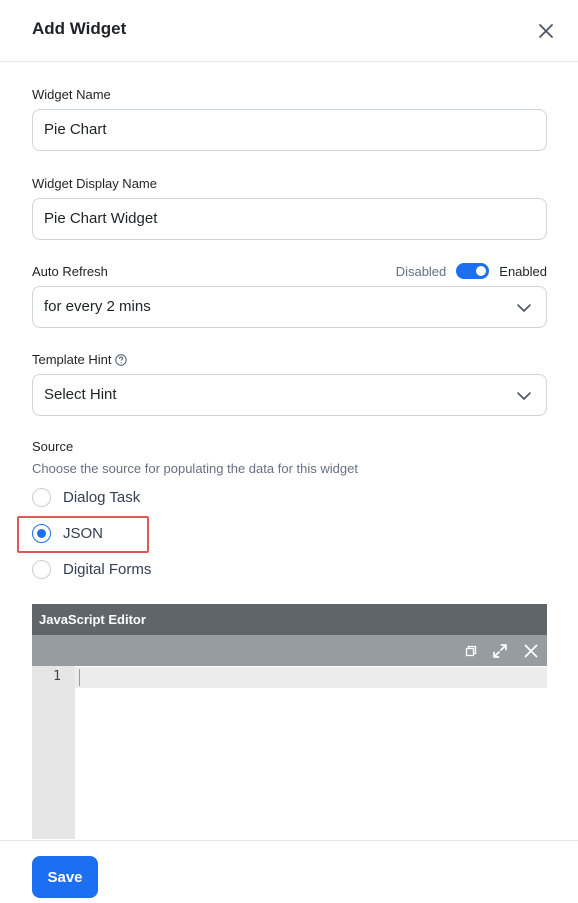 This screenshot has height=903, width=578. What do you see at coordinates (481, 271) in the screenshot?
I see `toggle-knob` at bounding box center [481, 271].